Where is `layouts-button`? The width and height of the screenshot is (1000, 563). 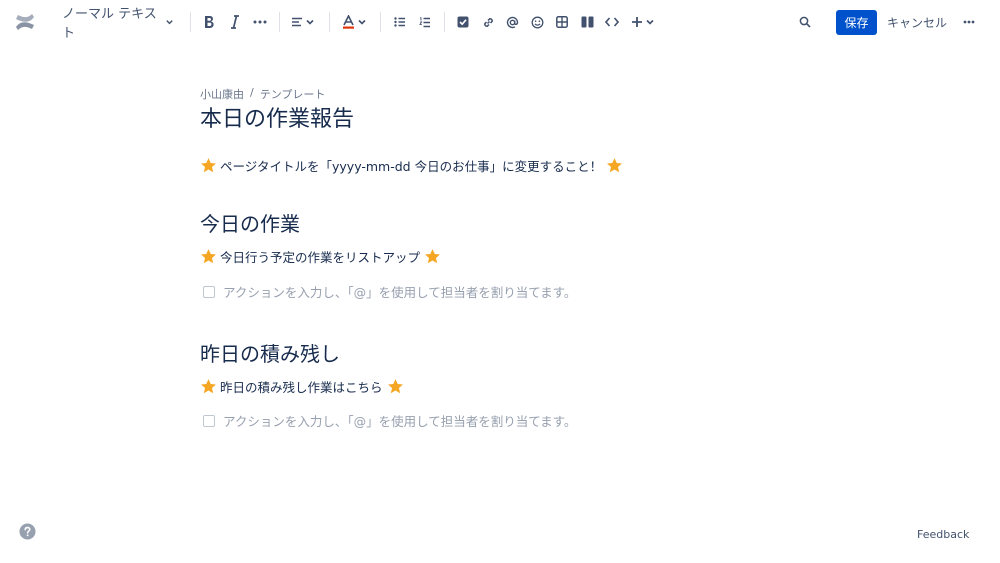 layouts-button is located at coordinates (587, 22).